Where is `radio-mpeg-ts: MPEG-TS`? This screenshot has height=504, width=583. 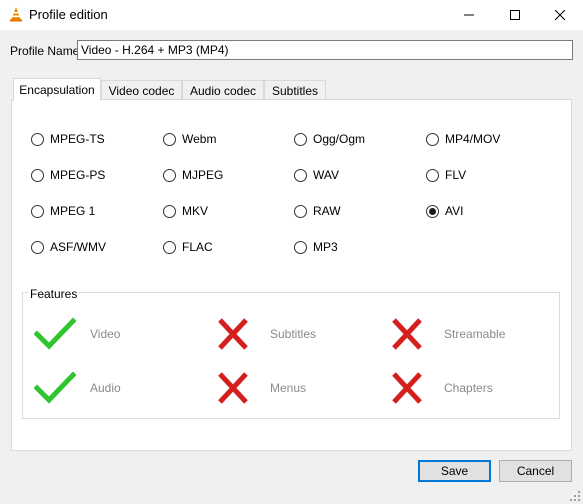
radio-mpeg-ts: MPEG-TS is located at coordinates (68, 139).